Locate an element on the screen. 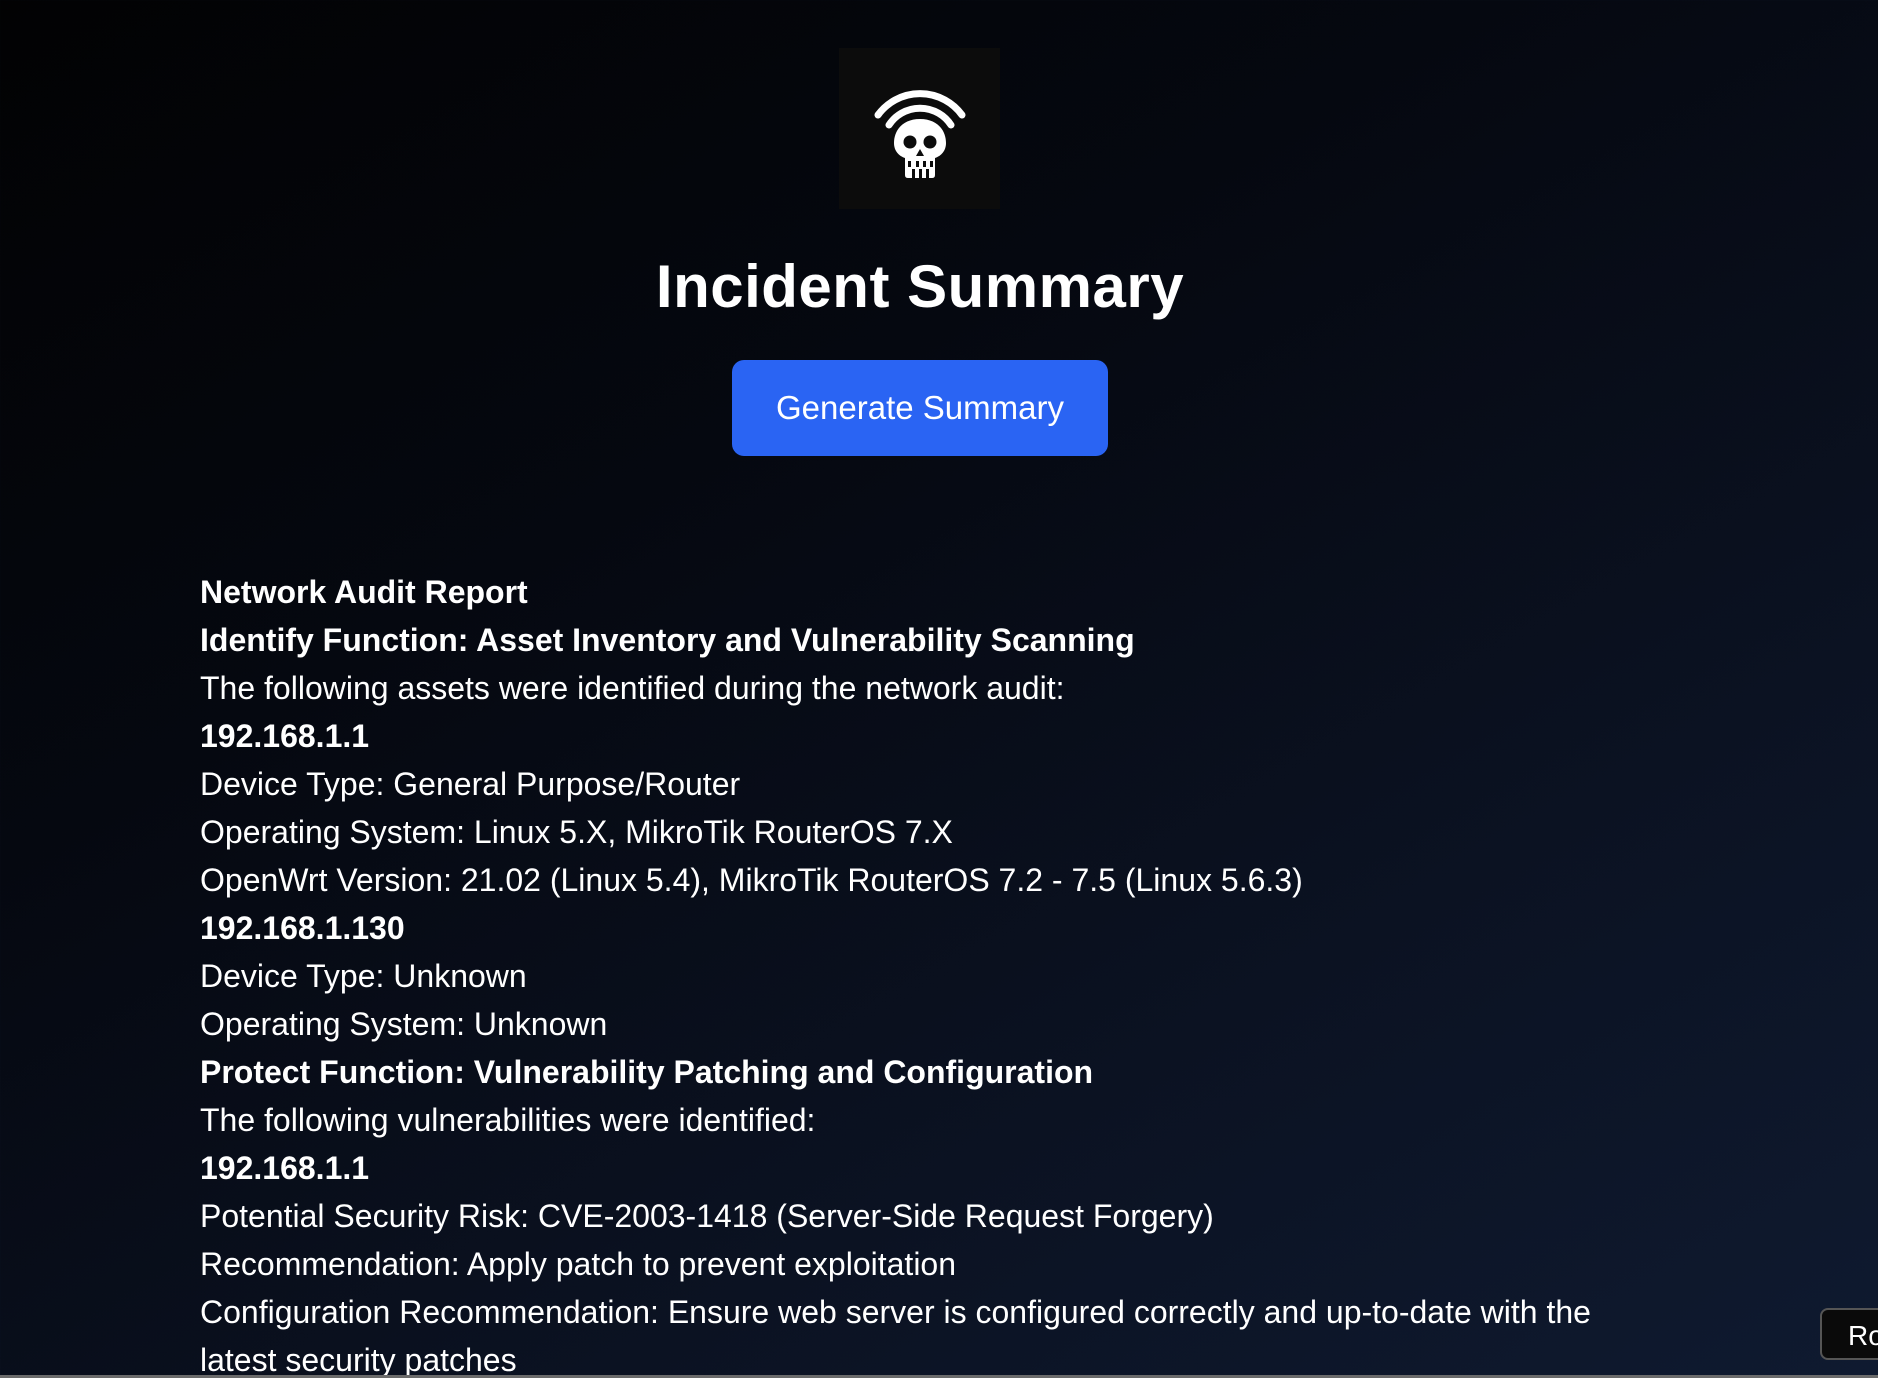 This screenshot has width=1878, height=1378. logo is located at coordinates (919, 128).